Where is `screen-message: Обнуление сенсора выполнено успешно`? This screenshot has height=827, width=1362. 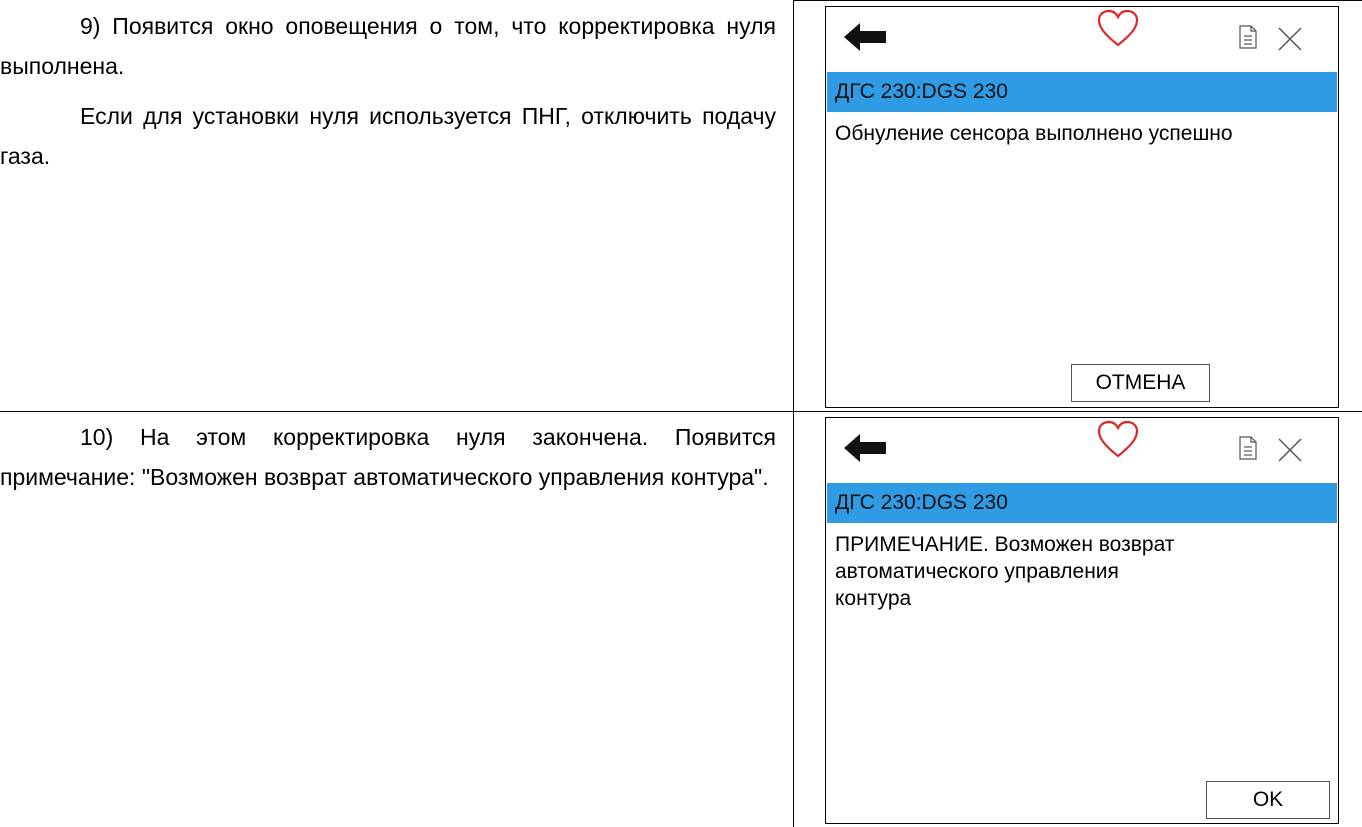
screen-message: Обнуление сенсора выполнено успешно is located at coordinates (1034, 133).